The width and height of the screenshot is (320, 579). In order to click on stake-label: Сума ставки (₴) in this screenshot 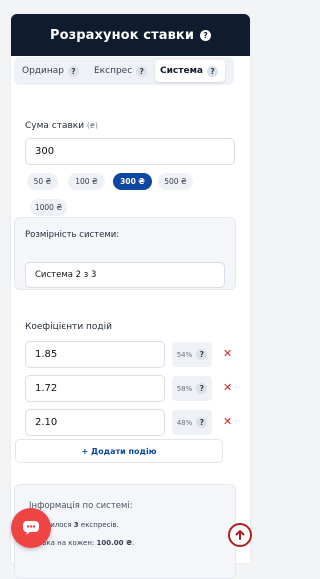, I will do `click(61, 126)`.